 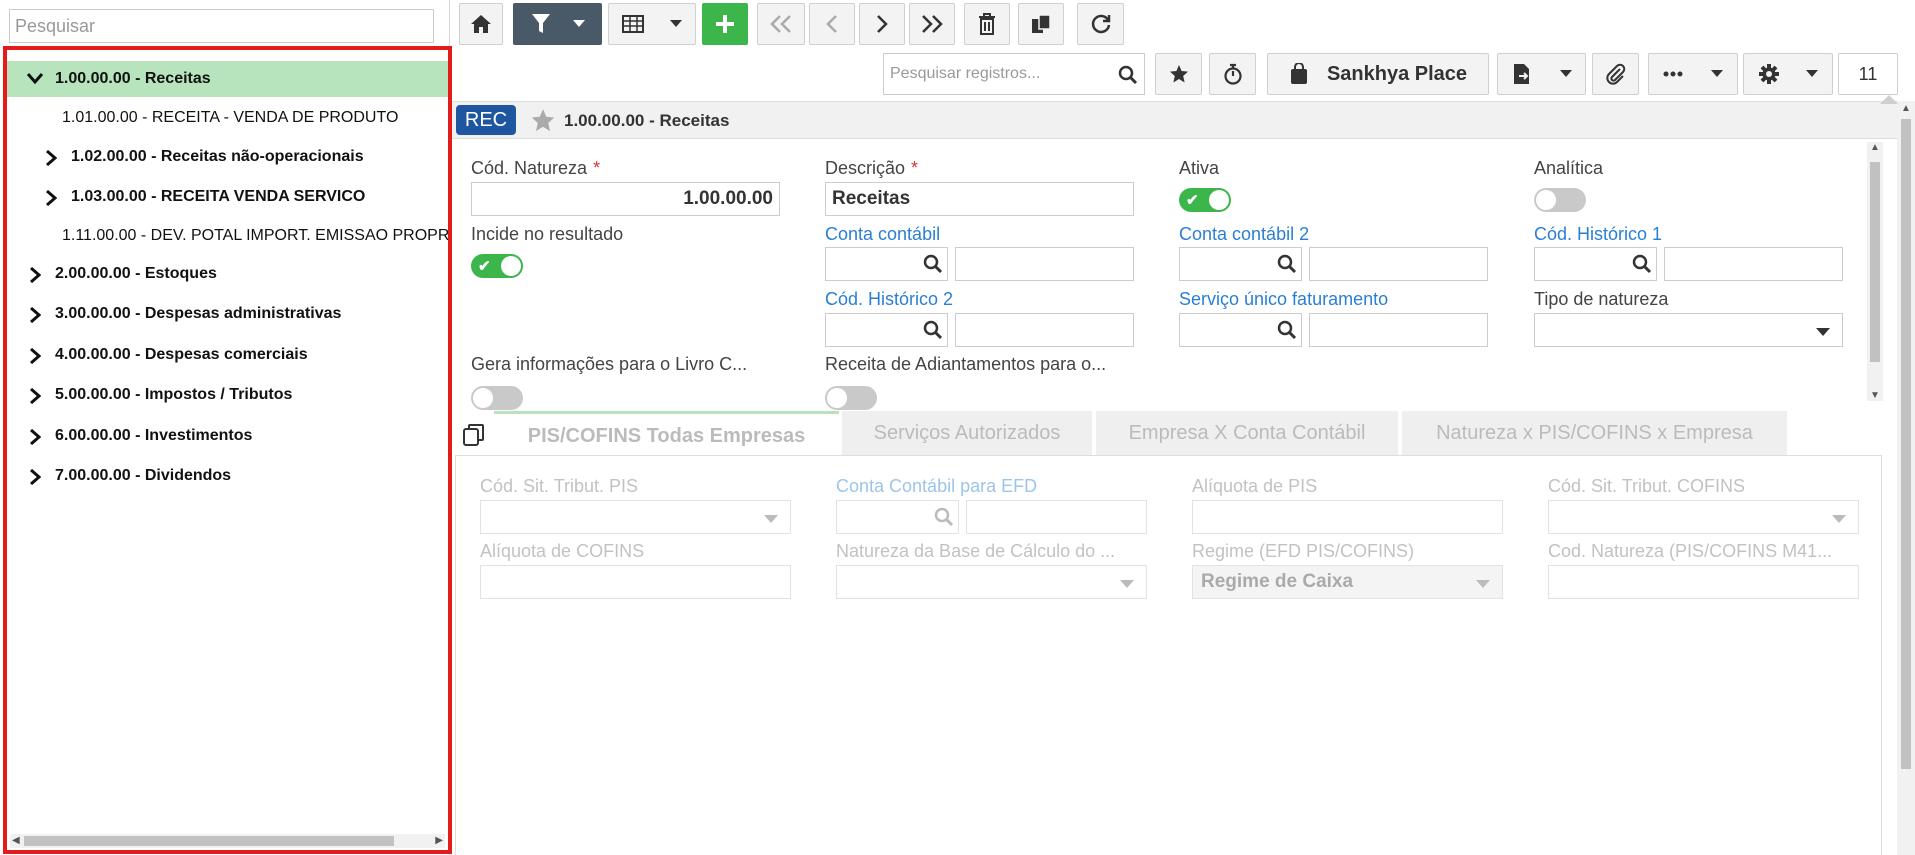 I want to click on page-vertical-scrollbar: ▲, so click(x=1906, y=478).